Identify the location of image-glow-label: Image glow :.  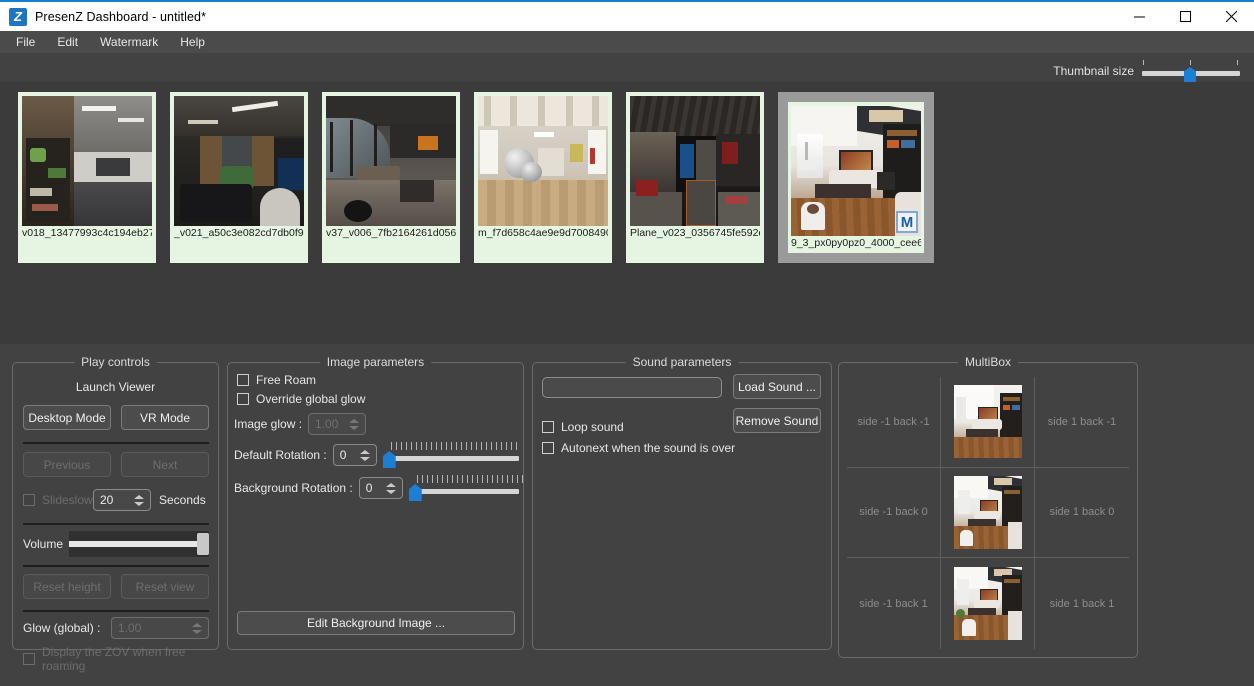
(268, 424).